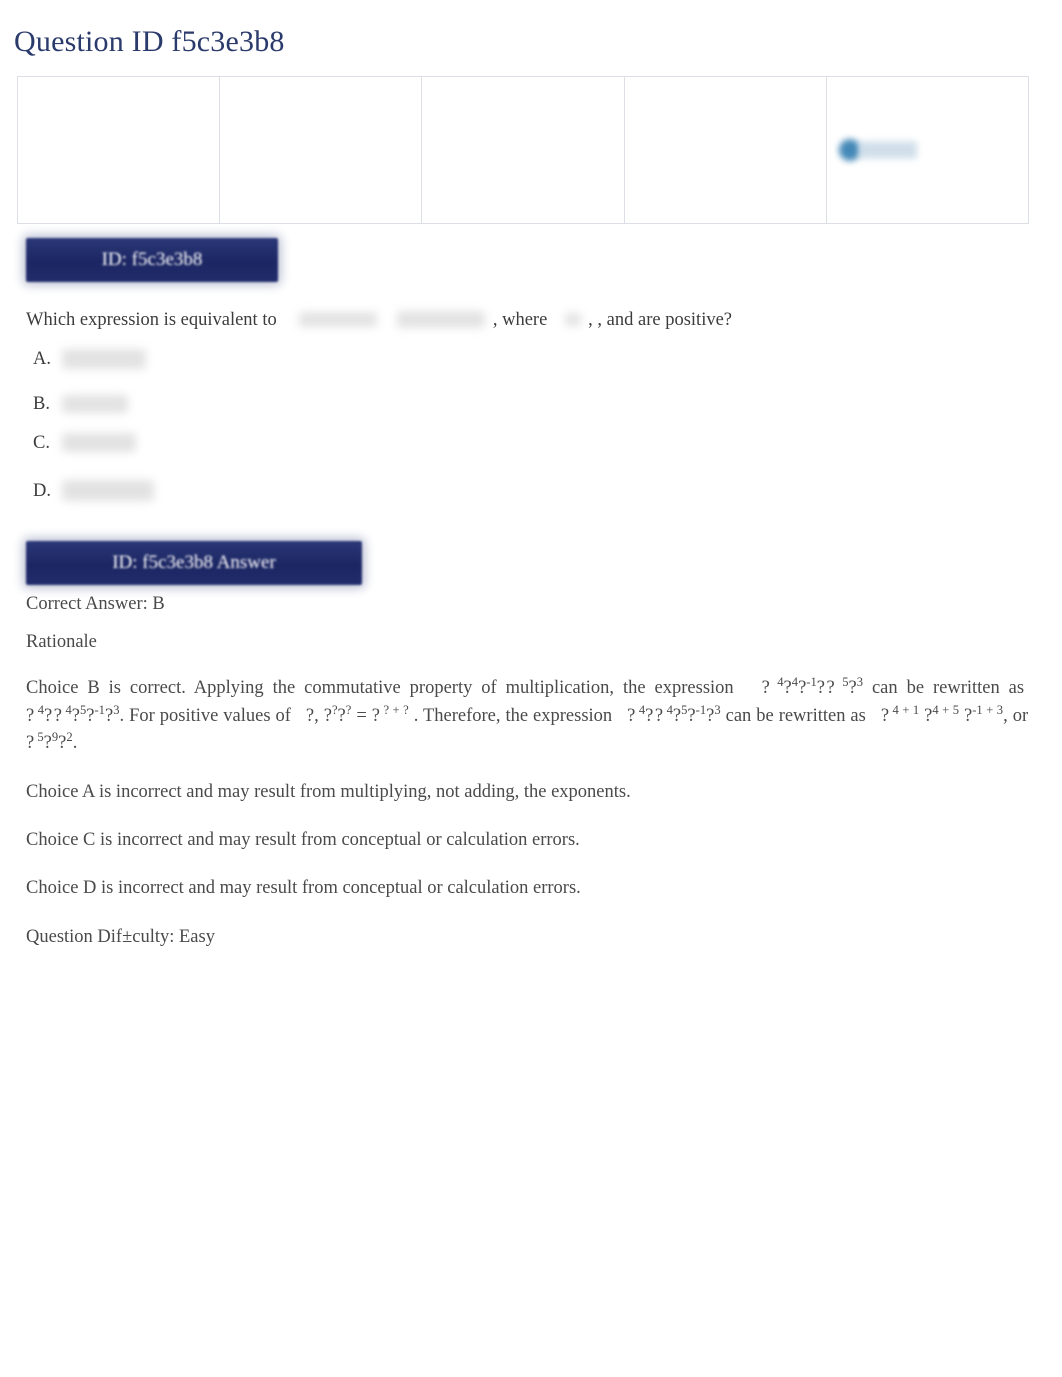 The height and width of the screenshot is (1377, 1062). I want to click on rationale-part-2: can be rewritten as, so click(948, 688).